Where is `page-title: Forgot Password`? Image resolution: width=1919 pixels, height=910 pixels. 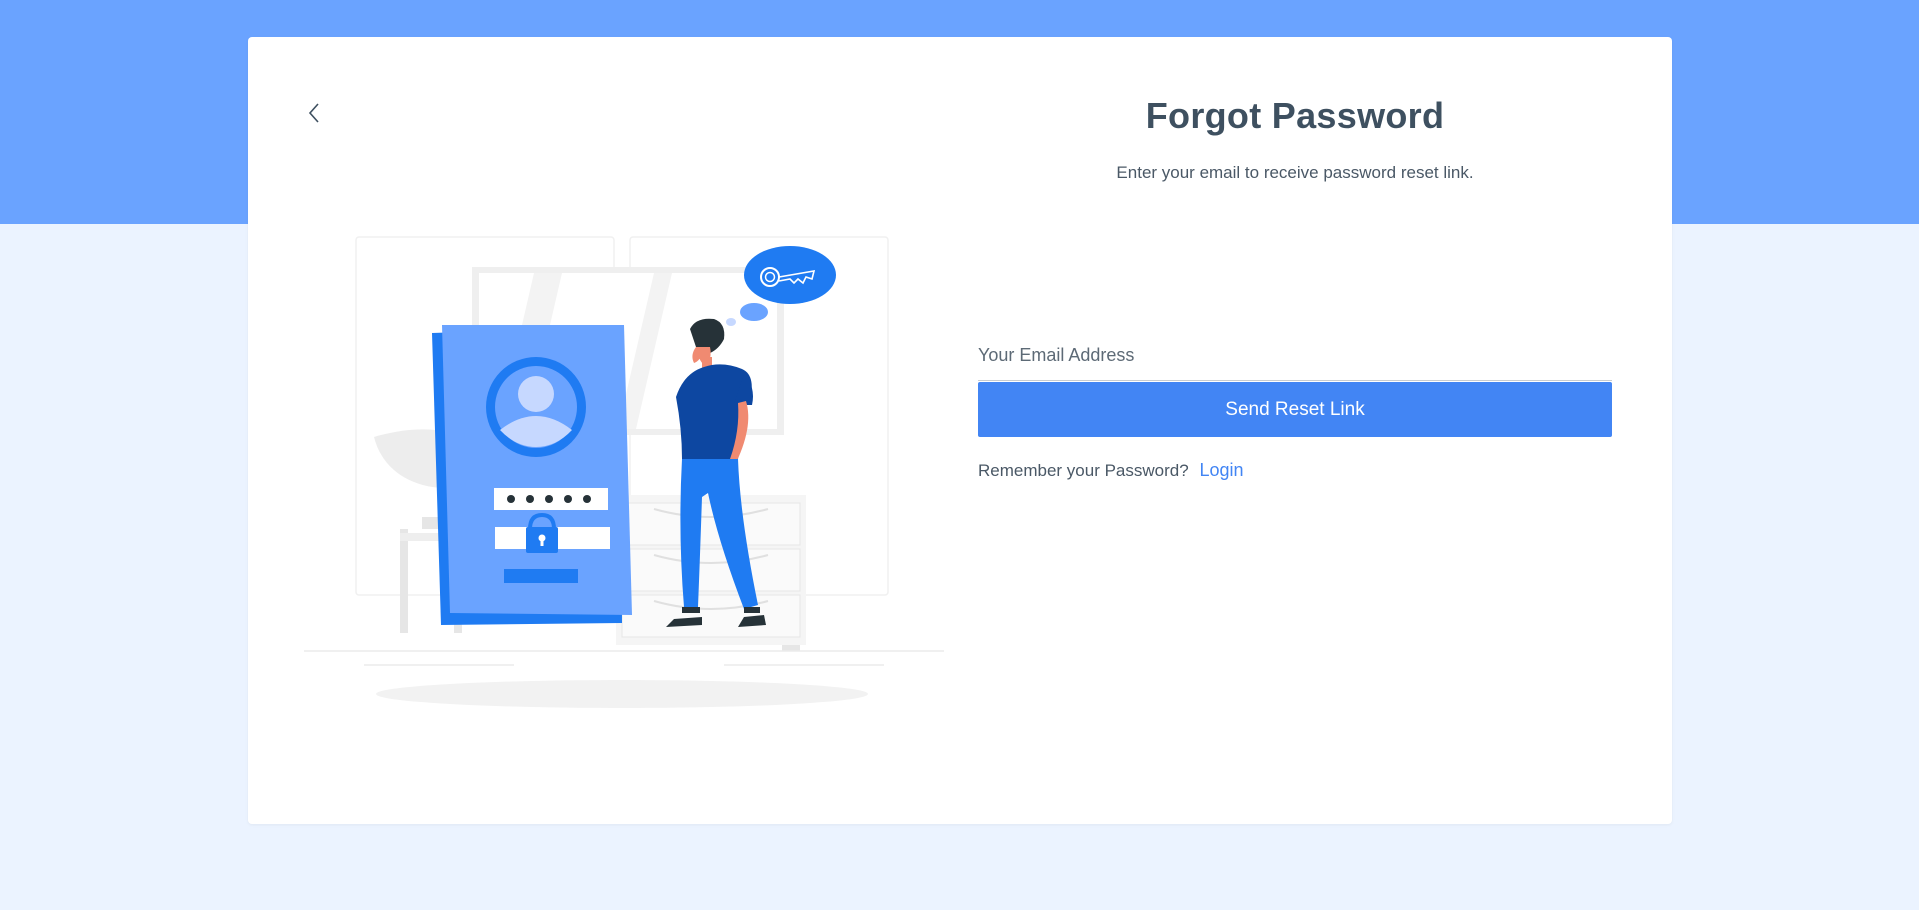 page-title: Forgot Password is located at coordinates (1295, 115).